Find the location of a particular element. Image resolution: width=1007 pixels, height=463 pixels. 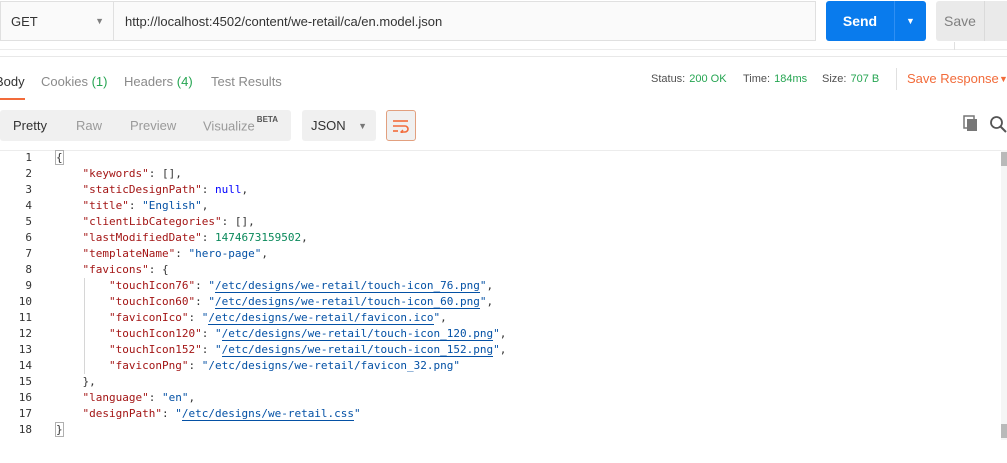

code-line: }, is located at coordinates (76, 381).